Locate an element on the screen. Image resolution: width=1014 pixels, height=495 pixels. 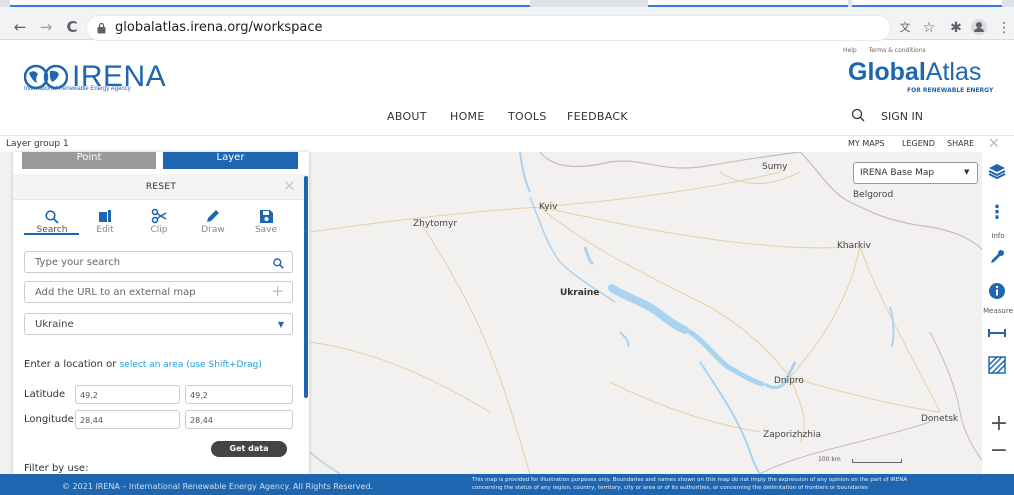
profile-icon is located at coordinates (979, 29).